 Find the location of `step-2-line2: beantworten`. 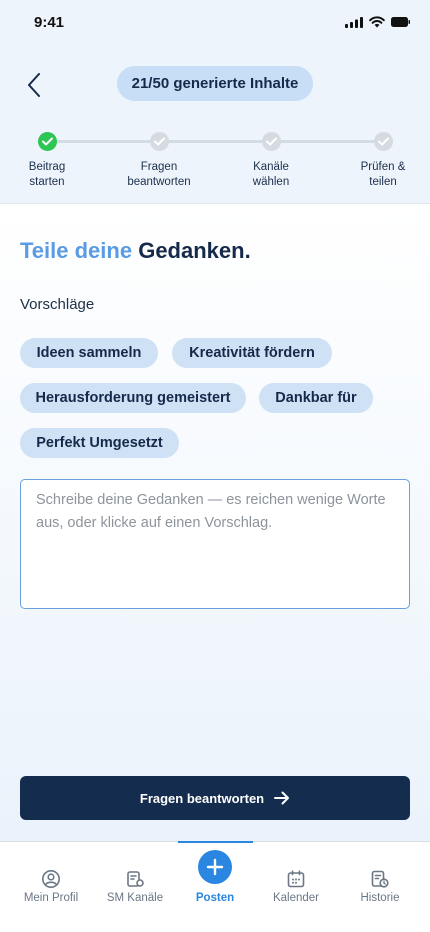

step-2-line2: beantworten is located at coordinates (159, 182).